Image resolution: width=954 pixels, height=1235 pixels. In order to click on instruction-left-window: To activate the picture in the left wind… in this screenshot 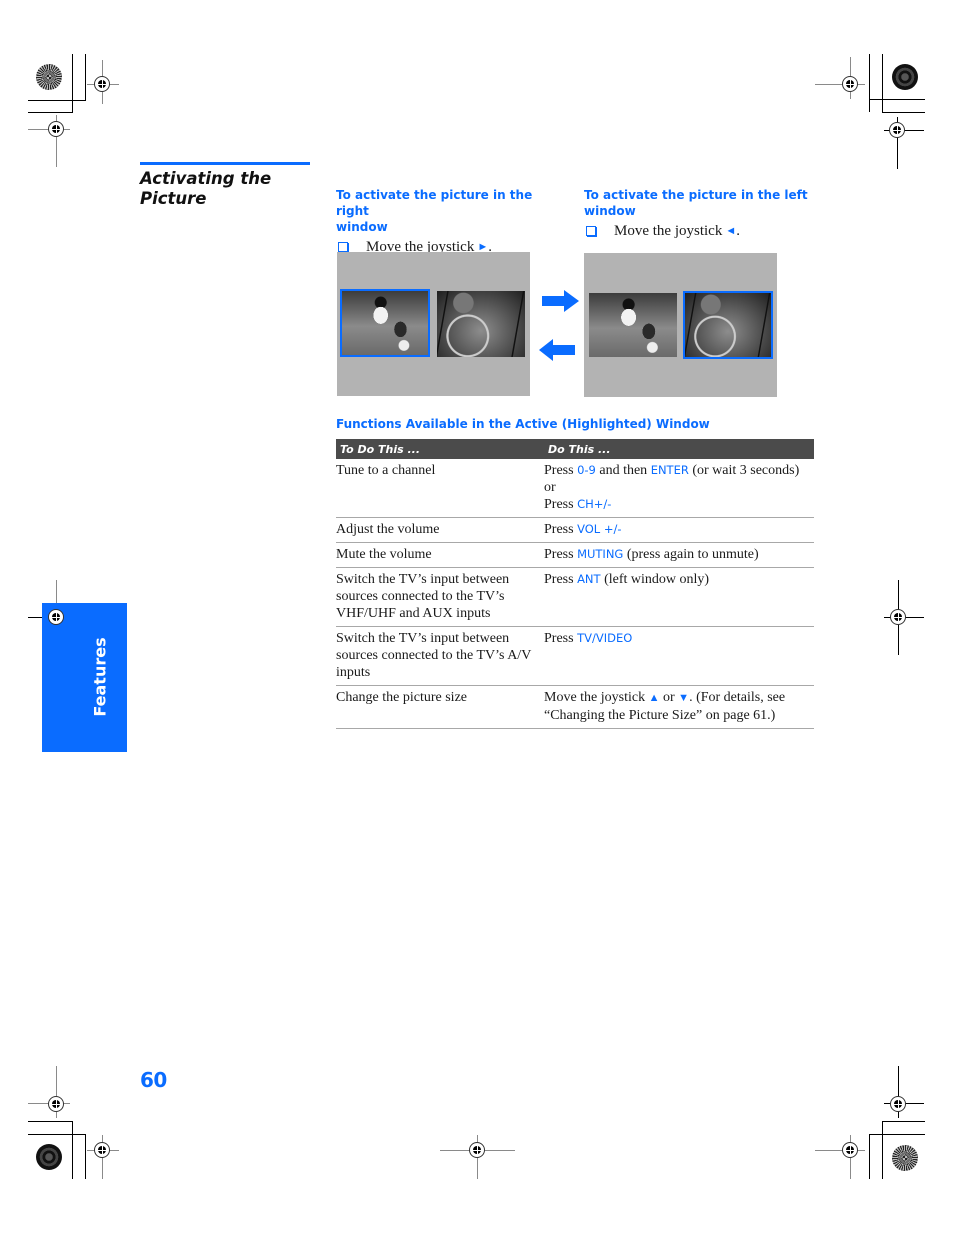, I will do `click(699, 213)`.